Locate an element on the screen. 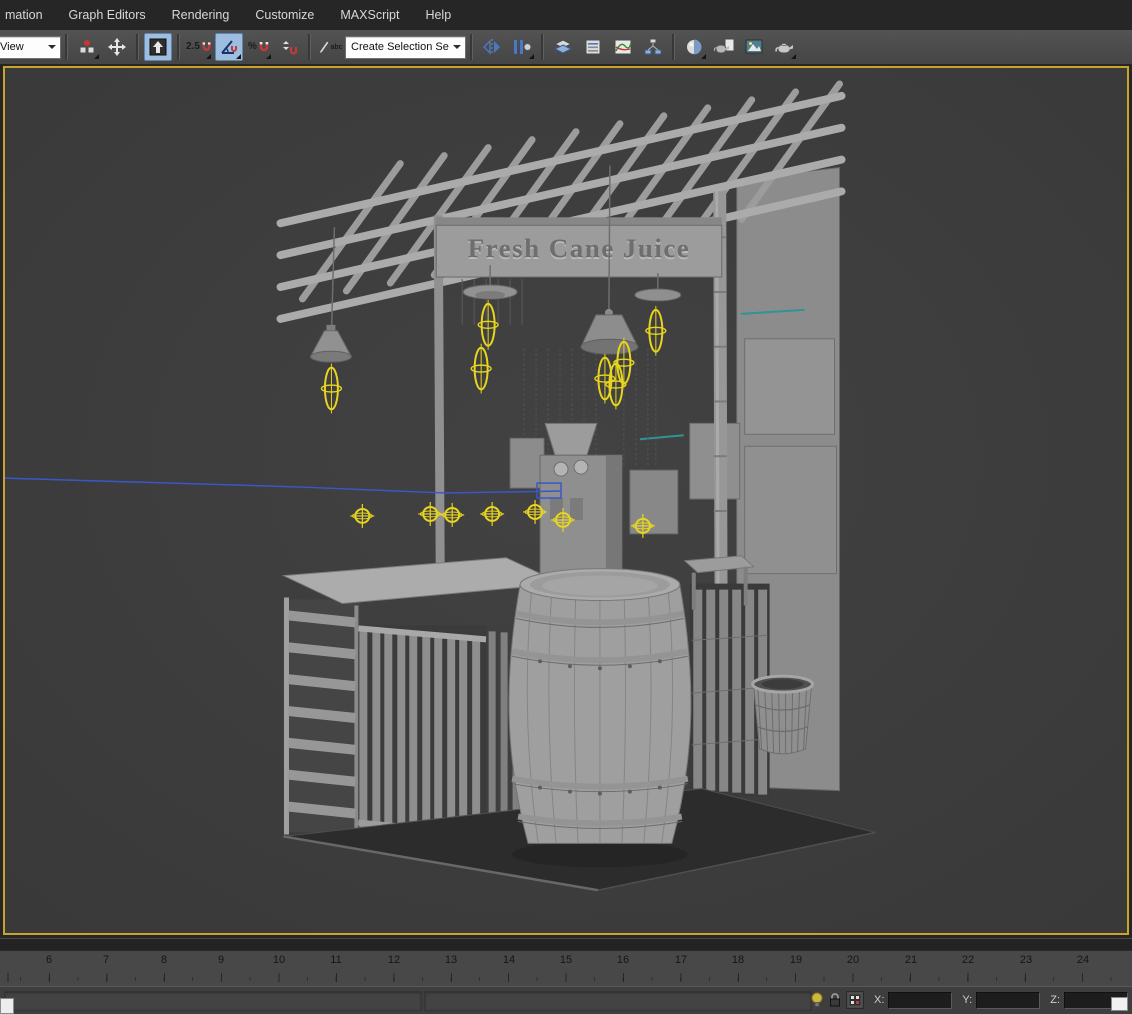 This screenshot has width=1132, height=1014. reference-coordinate-value: View is located at coordinates (12, 47).